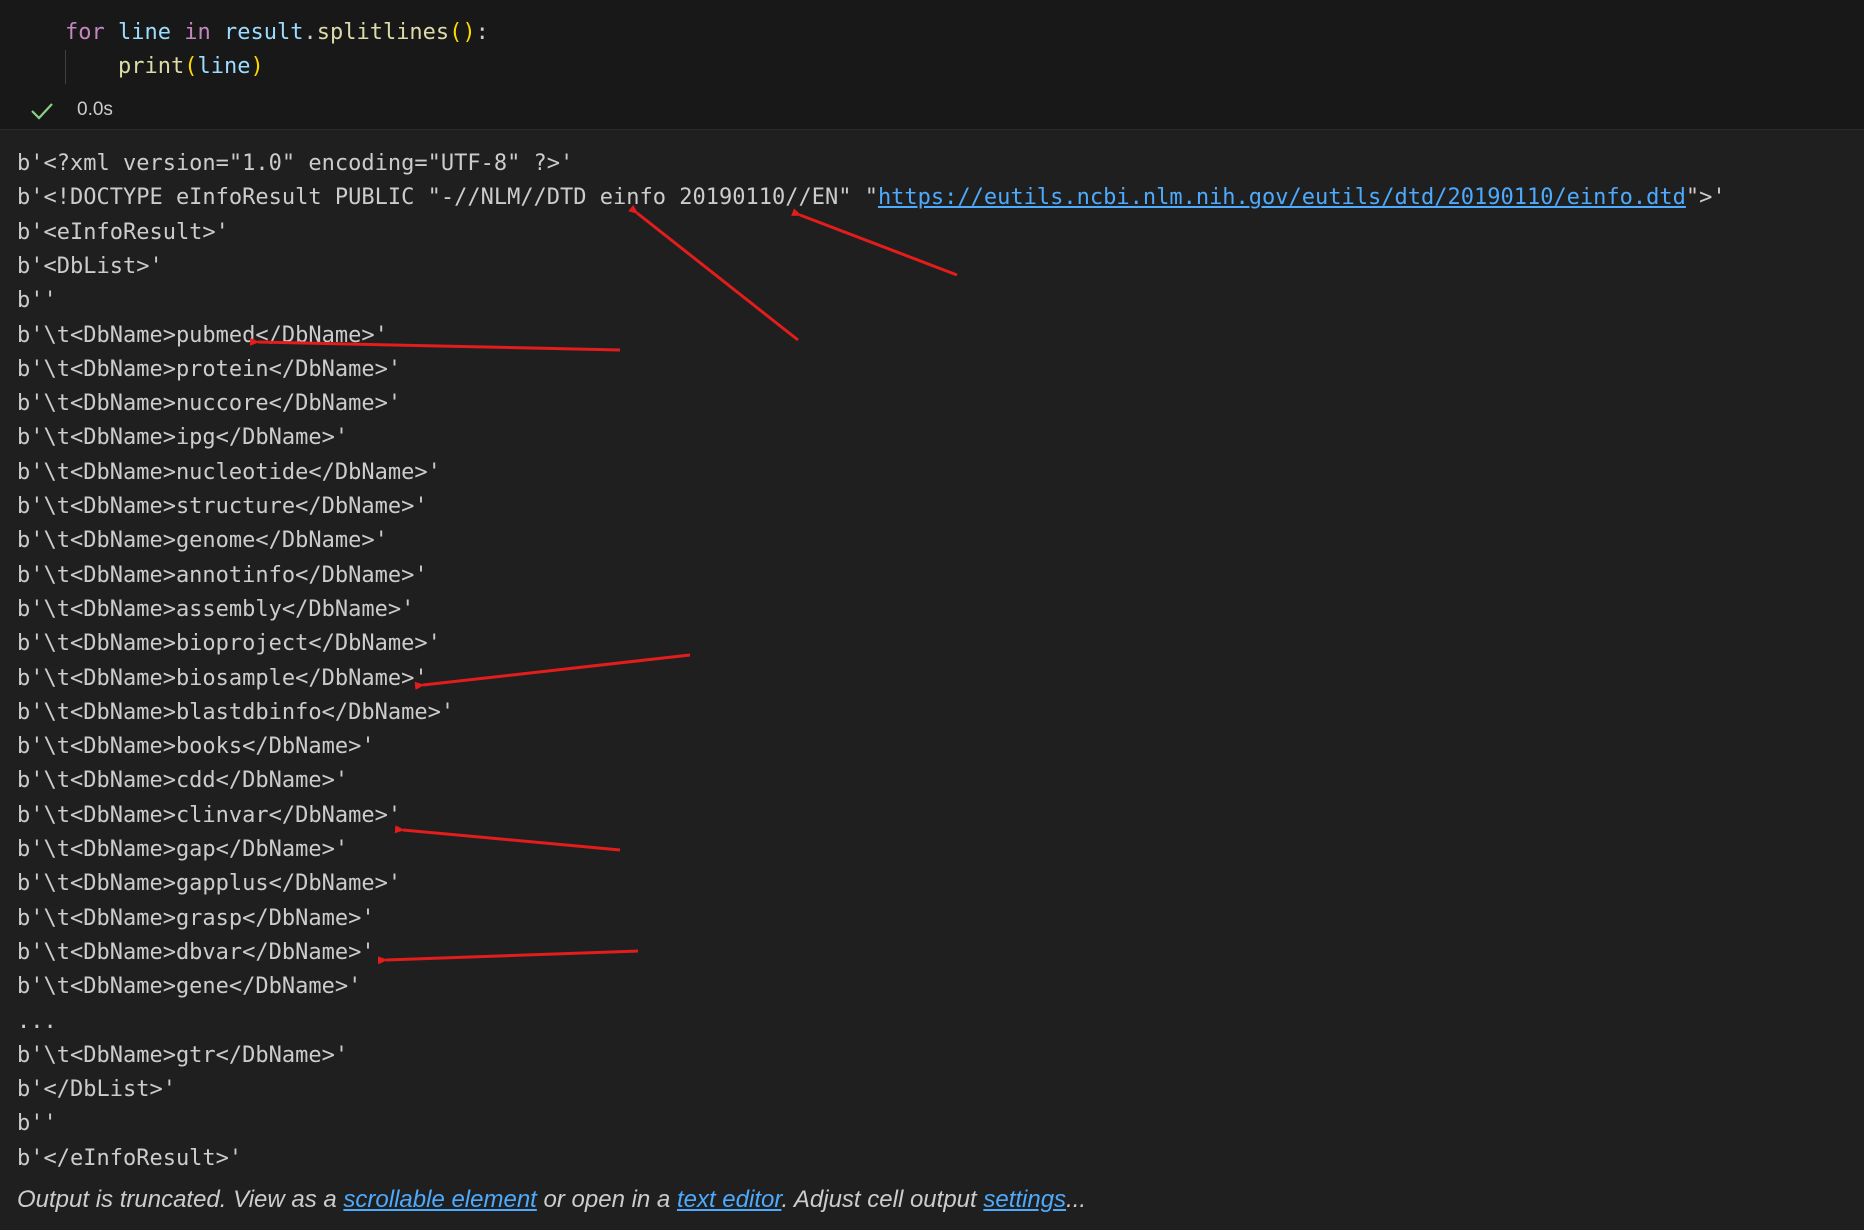 The height and width of the screenshot is (1230, 1864). Describe the element at coordinates (90, 266) in the screenshot. I see `output-line: b'<DbList>'` at that location.